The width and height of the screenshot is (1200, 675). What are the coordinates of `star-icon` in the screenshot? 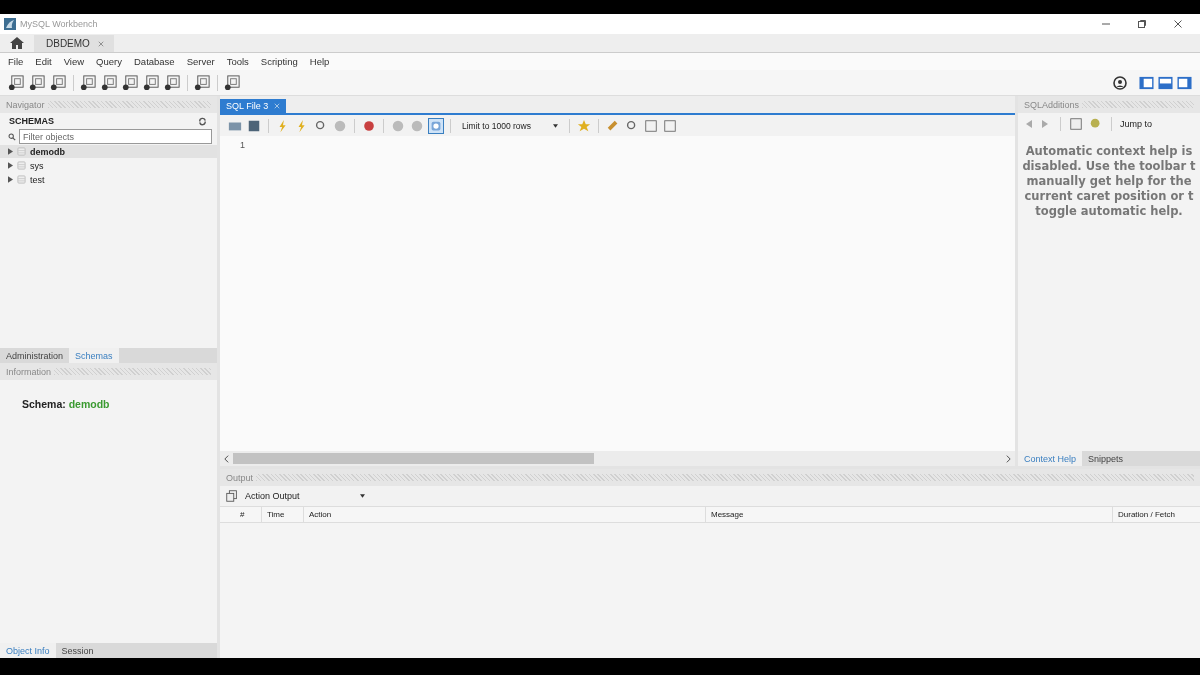 It's located at (584, 125).